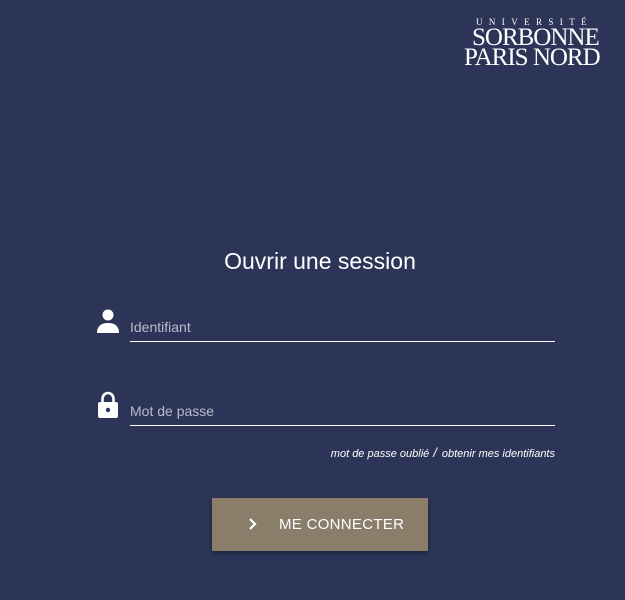 This screenshot has width=625, height=600. Describe the element at coordinates (342, 406) in the screenshot. I see `password-input` at that location.